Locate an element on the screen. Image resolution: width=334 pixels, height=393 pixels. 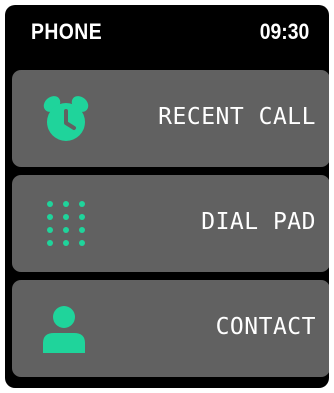
person-icon is located at coordinates (66, 329).